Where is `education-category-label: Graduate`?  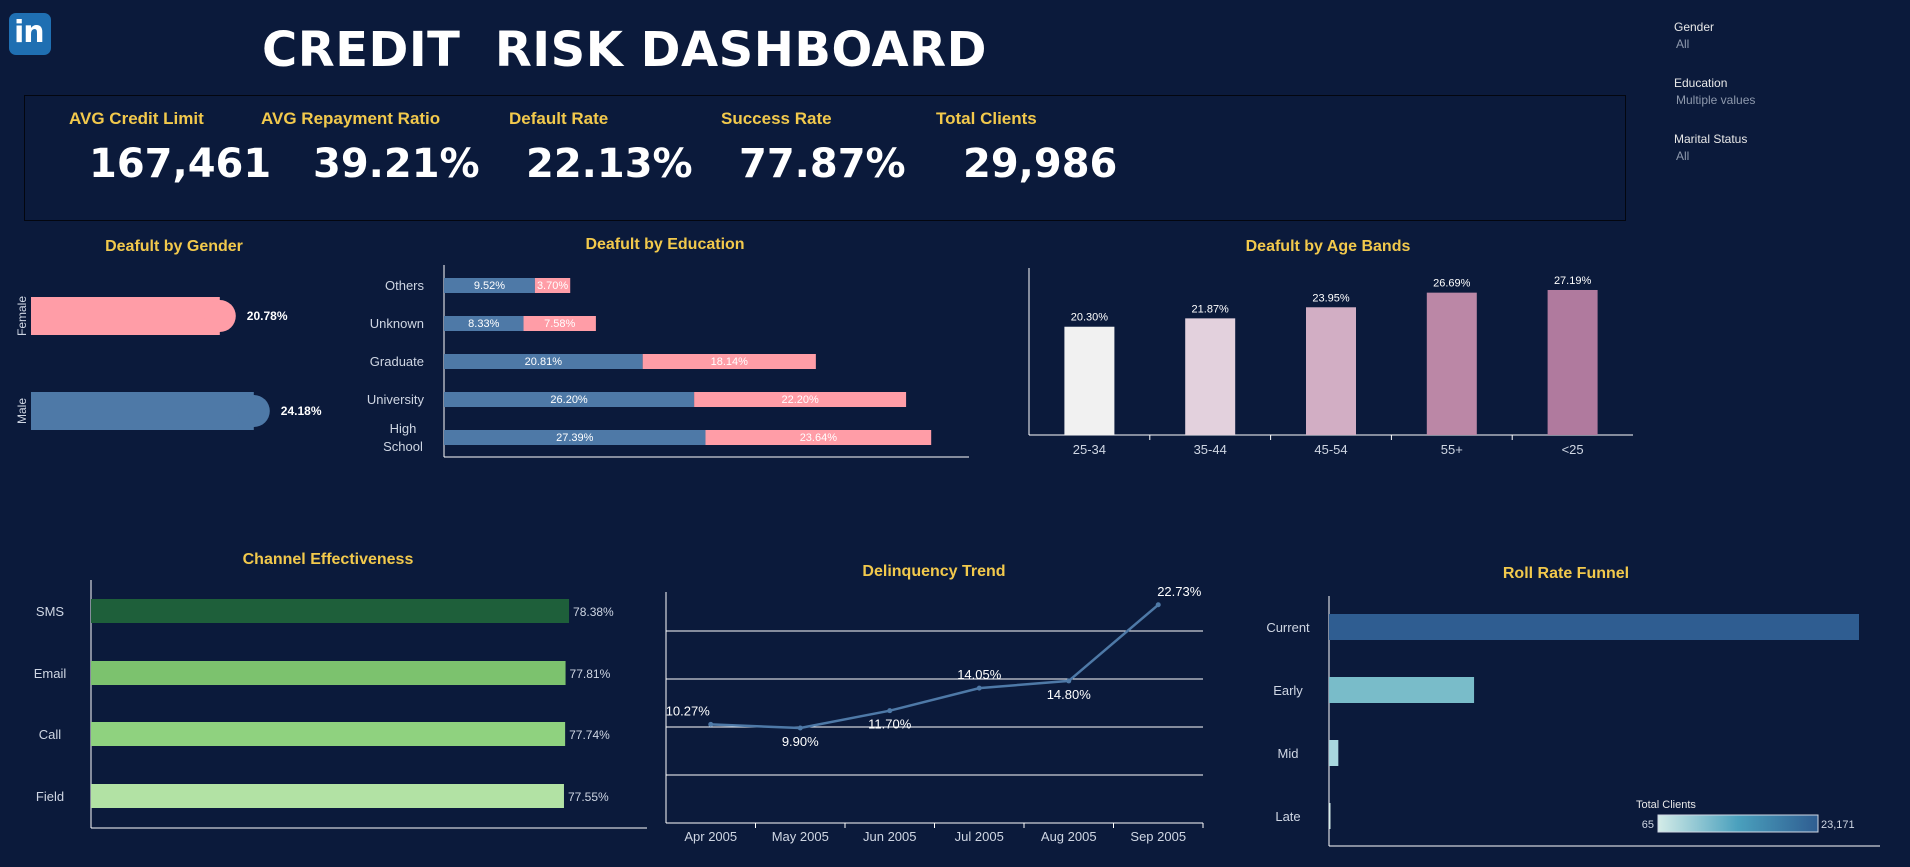
education-category-label: Graduate is located at coordinates (397, 361).